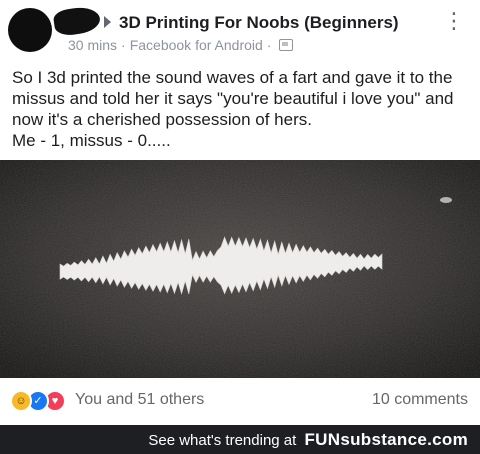  What do you see at coordinates (454, 21) in the screenshot?
I see `more-options-icon: ⋮` at bounding box center [454, 21].